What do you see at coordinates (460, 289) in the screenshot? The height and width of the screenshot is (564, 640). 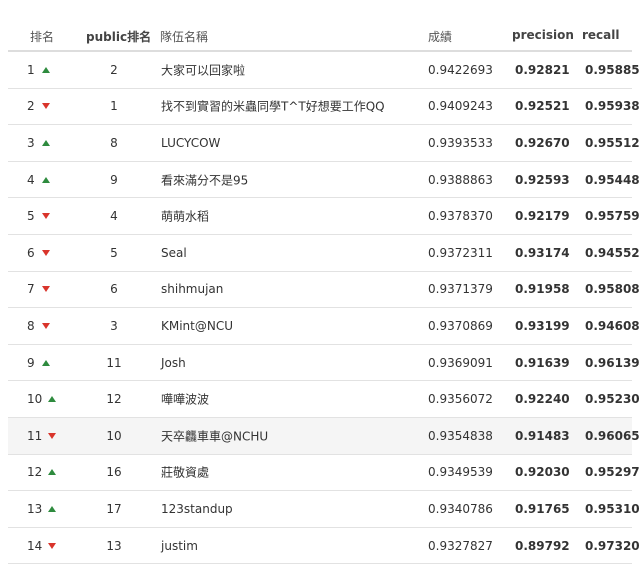 I see `score-cell: 0.9371379` at bounding box center [460, 289].